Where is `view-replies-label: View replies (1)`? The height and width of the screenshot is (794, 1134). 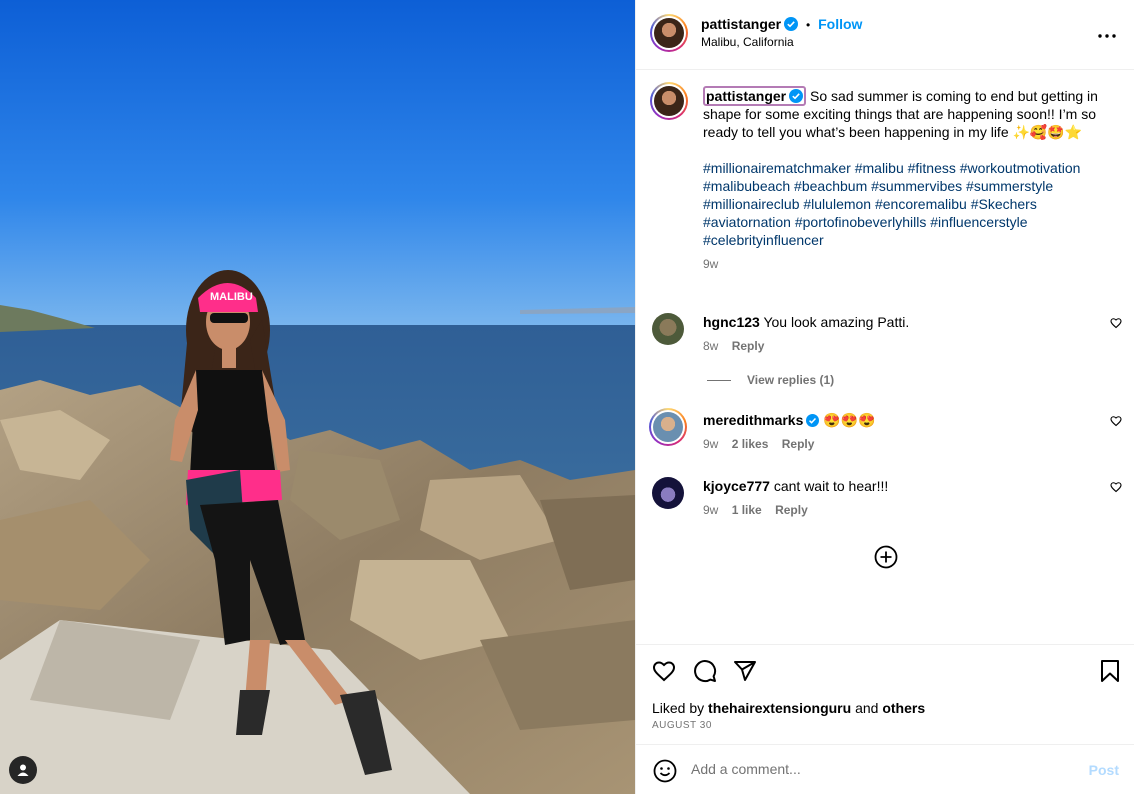 view-replies-label: View replies (1) is located at coordinates (790, 380).